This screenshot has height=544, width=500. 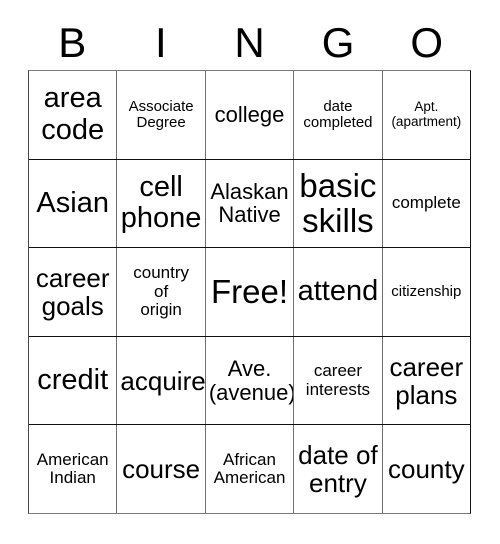 I want to click on bingo-cell: course, so click(x=160, y=469).